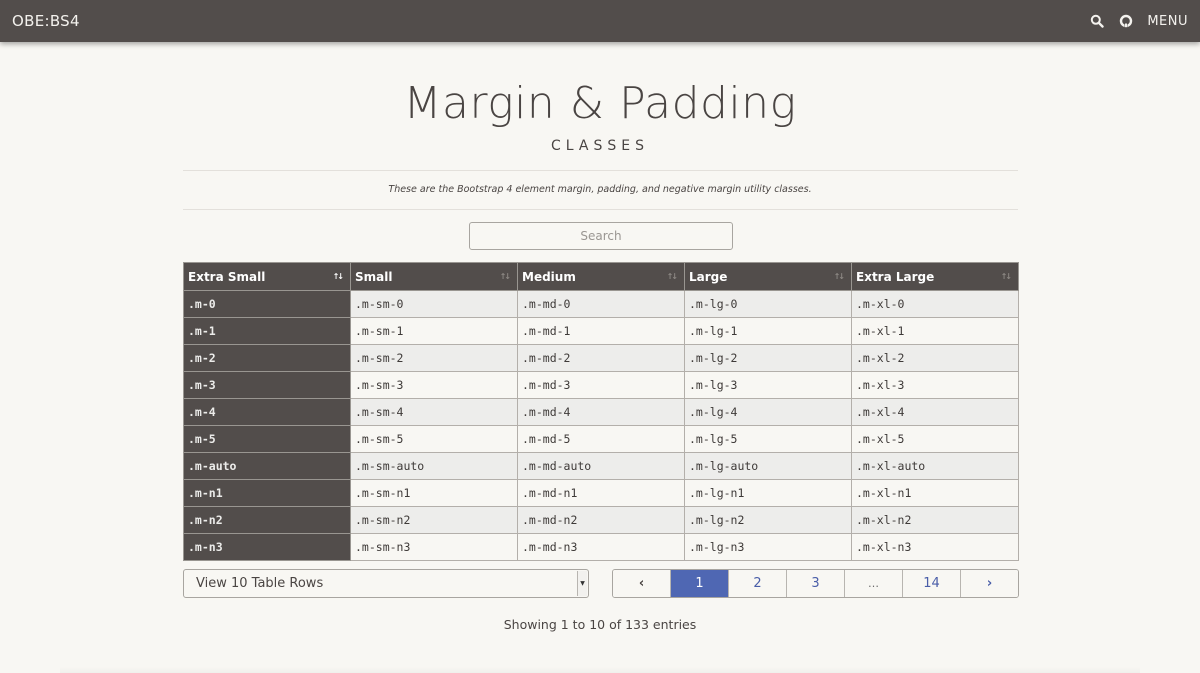 Image resolution: width=1200 pixels, height=673 pixels. I want to click on table-cell: .m-0, so click(267, 304).